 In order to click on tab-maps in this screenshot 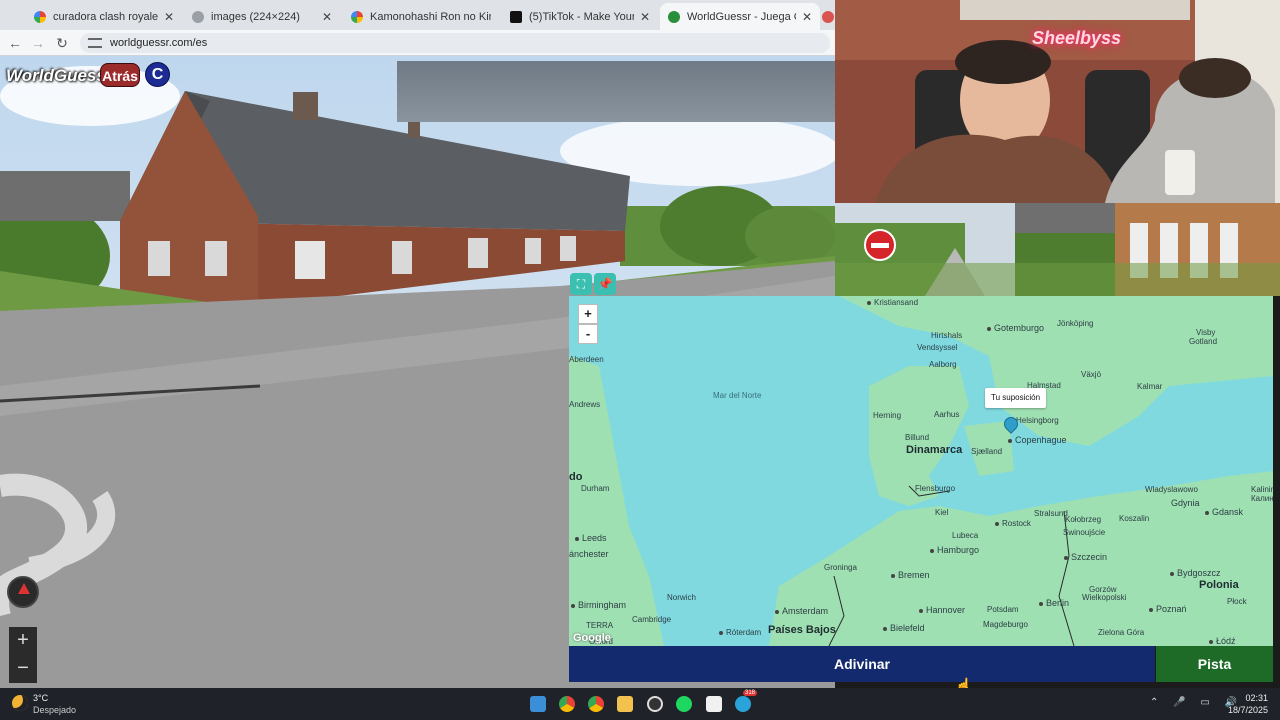, I will do `click(828, 16)`.